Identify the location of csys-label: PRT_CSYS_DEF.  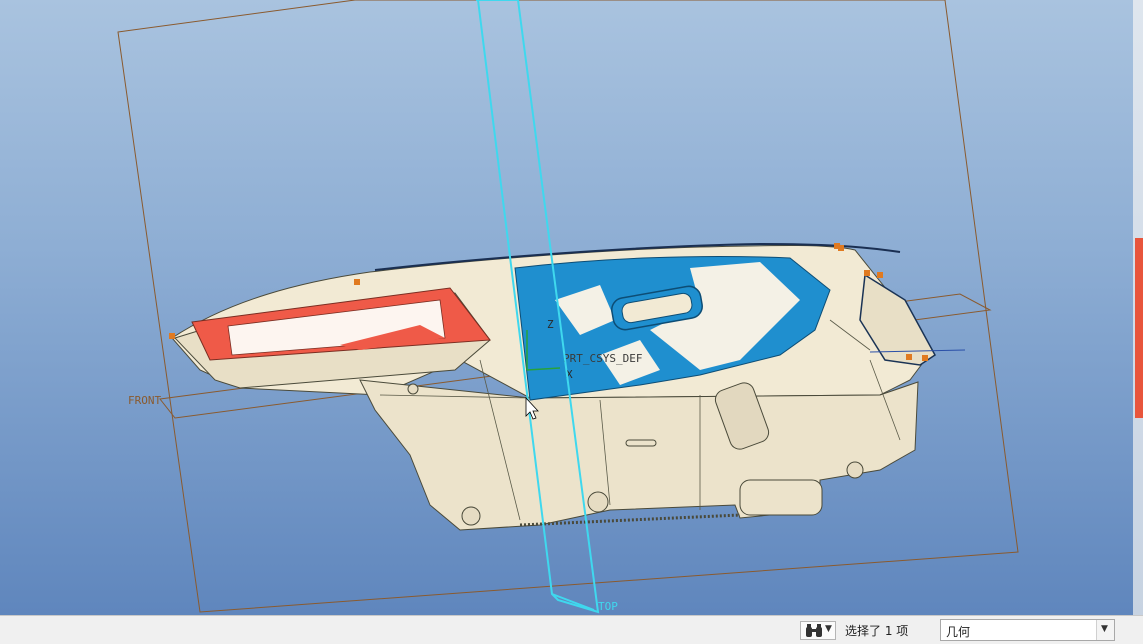
(602, 358).